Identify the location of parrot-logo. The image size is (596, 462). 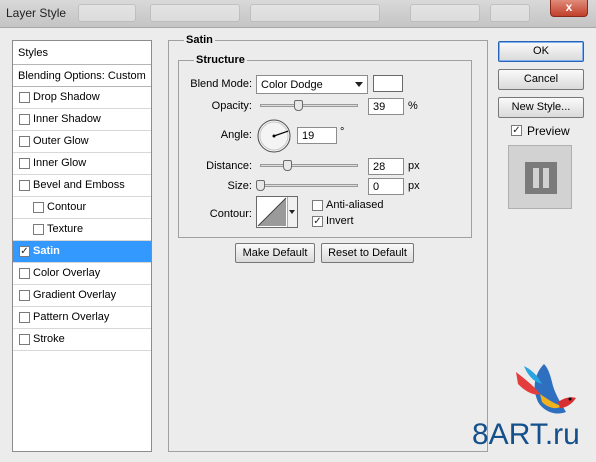
(546, 389).